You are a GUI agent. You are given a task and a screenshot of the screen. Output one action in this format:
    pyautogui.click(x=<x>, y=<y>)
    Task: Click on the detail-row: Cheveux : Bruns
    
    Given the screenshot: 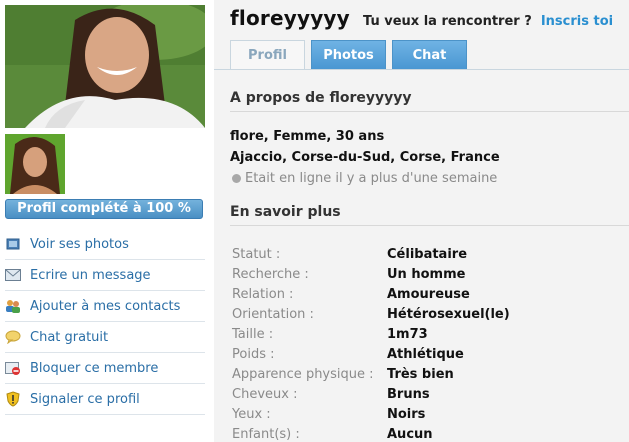 What is the action you would take?
    pyautogui.click(x=427, y=394)
    